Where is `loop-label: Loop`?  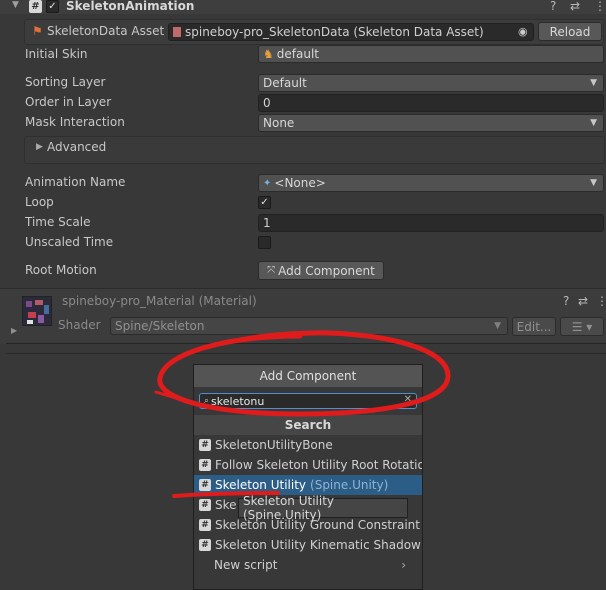 loop-label: Loop is located at coordinates (39, 202).